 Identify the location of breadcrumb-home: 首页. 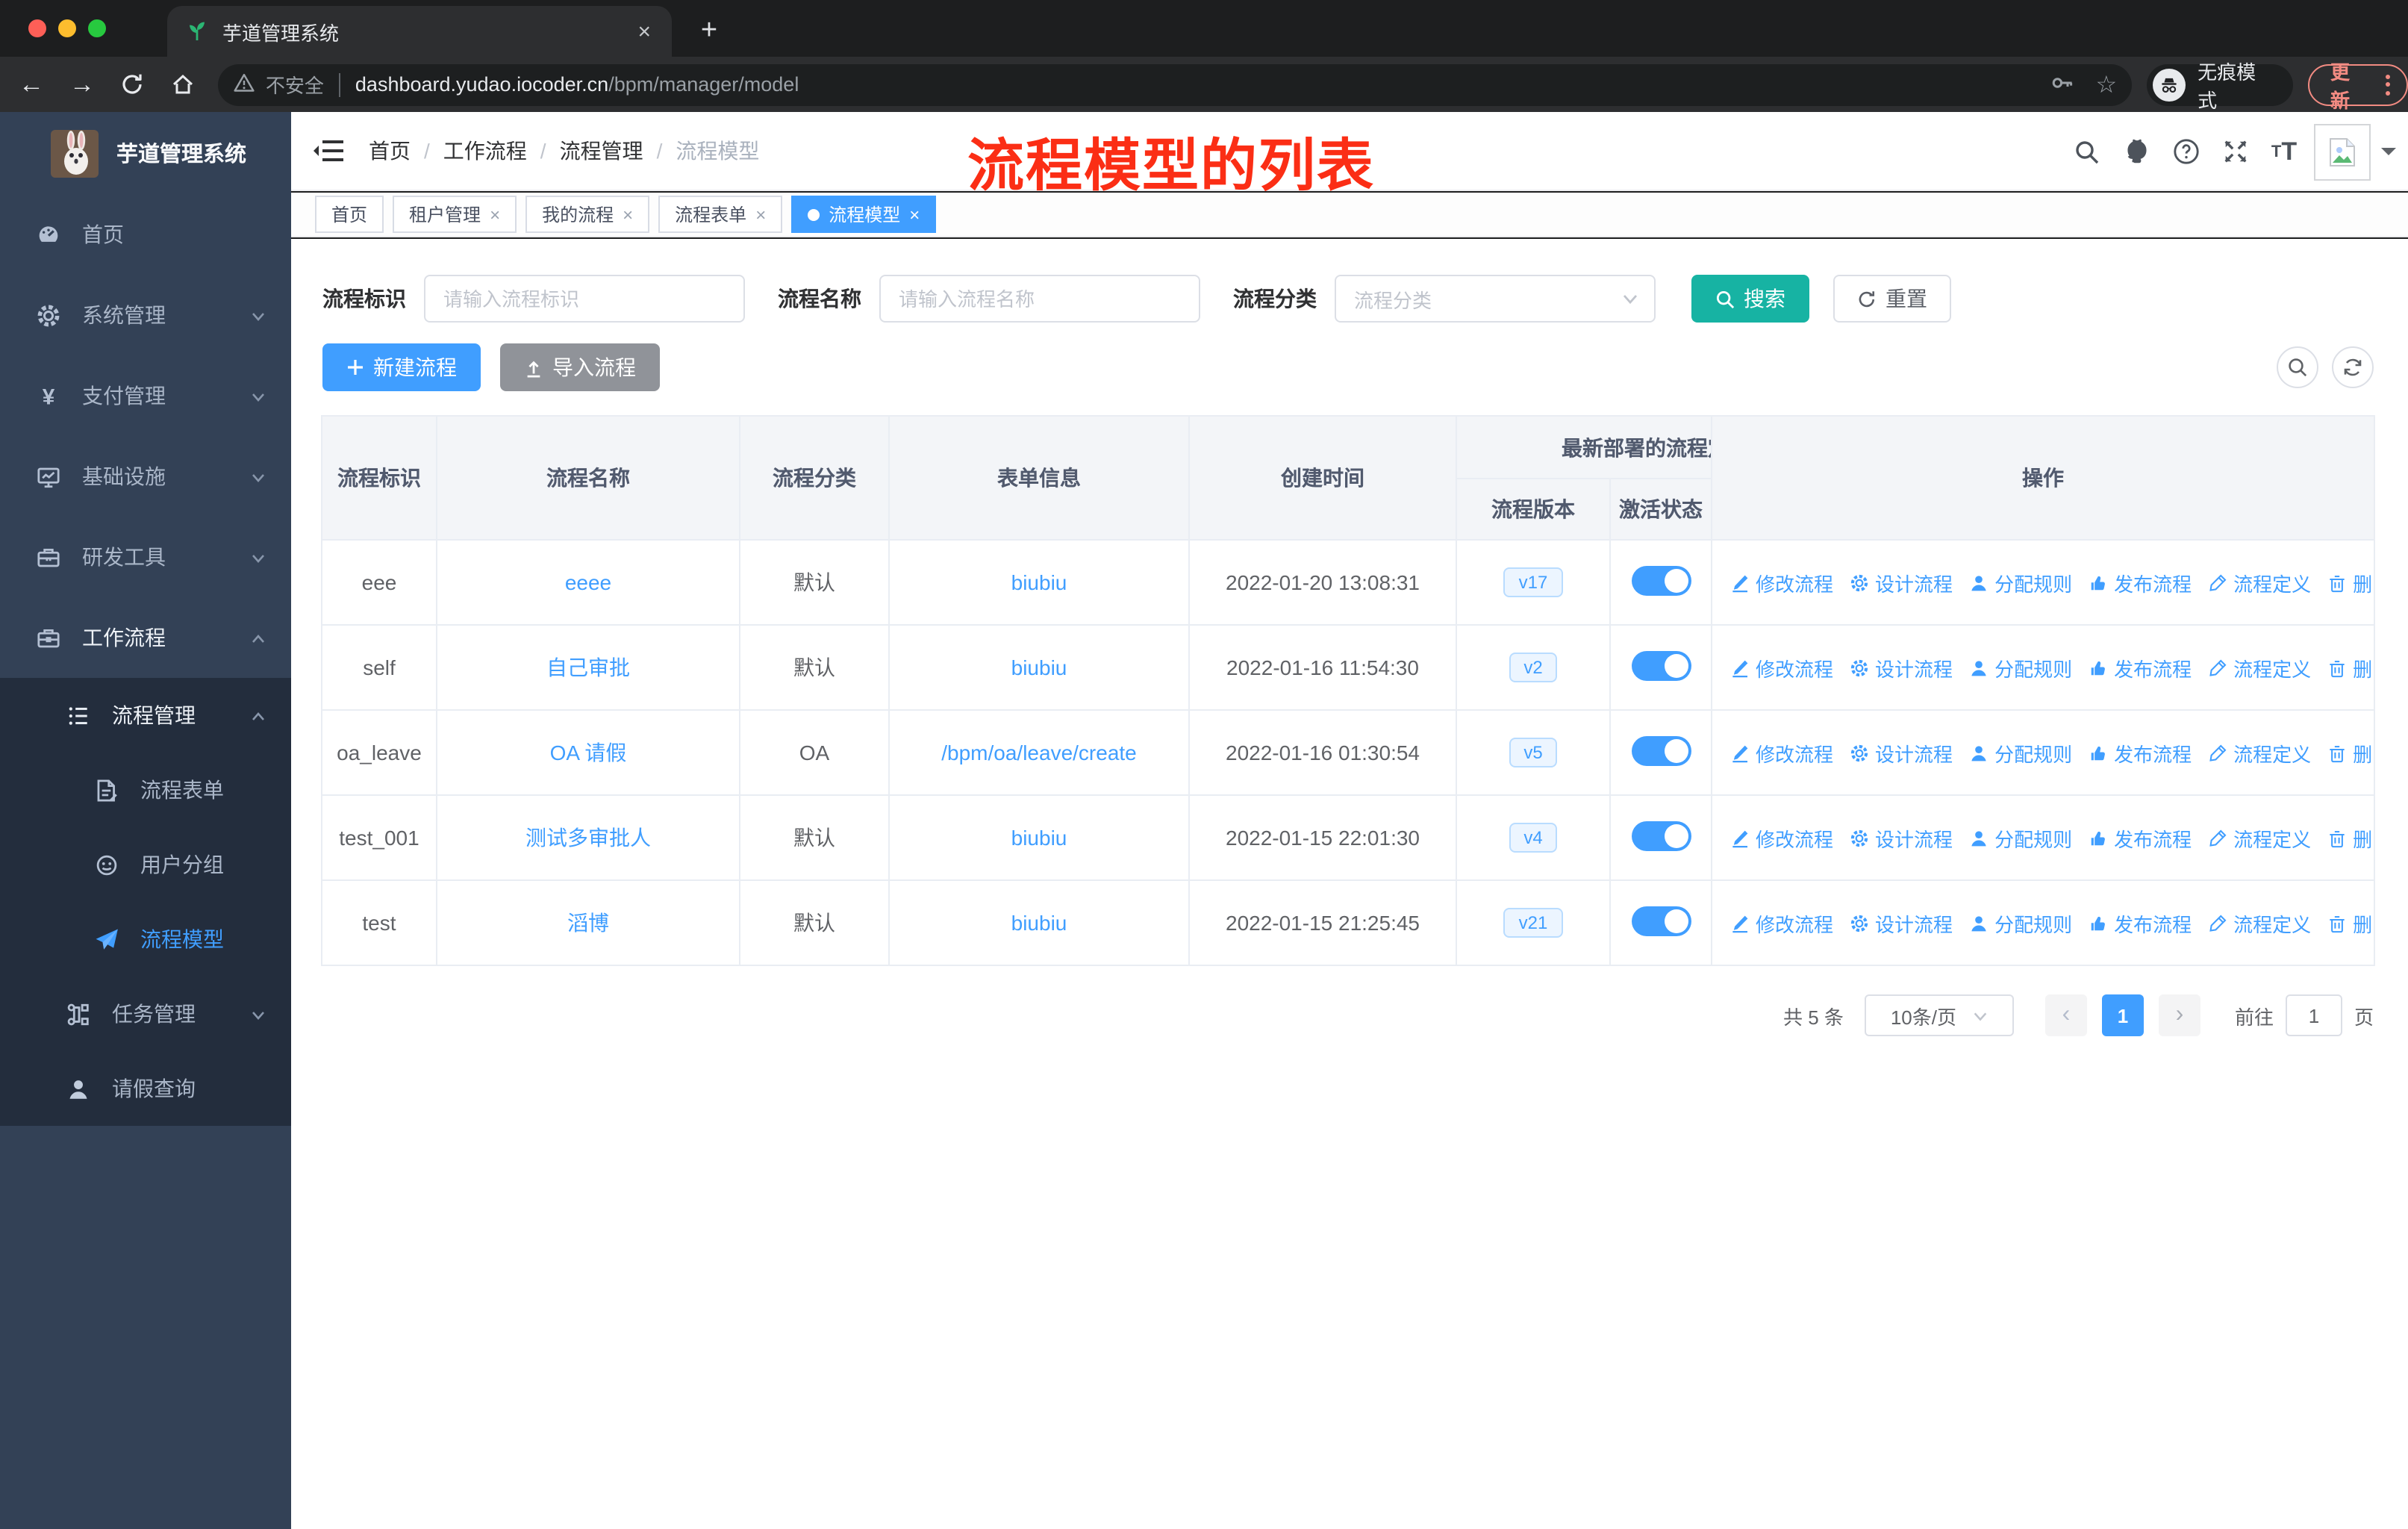
(390, 151).